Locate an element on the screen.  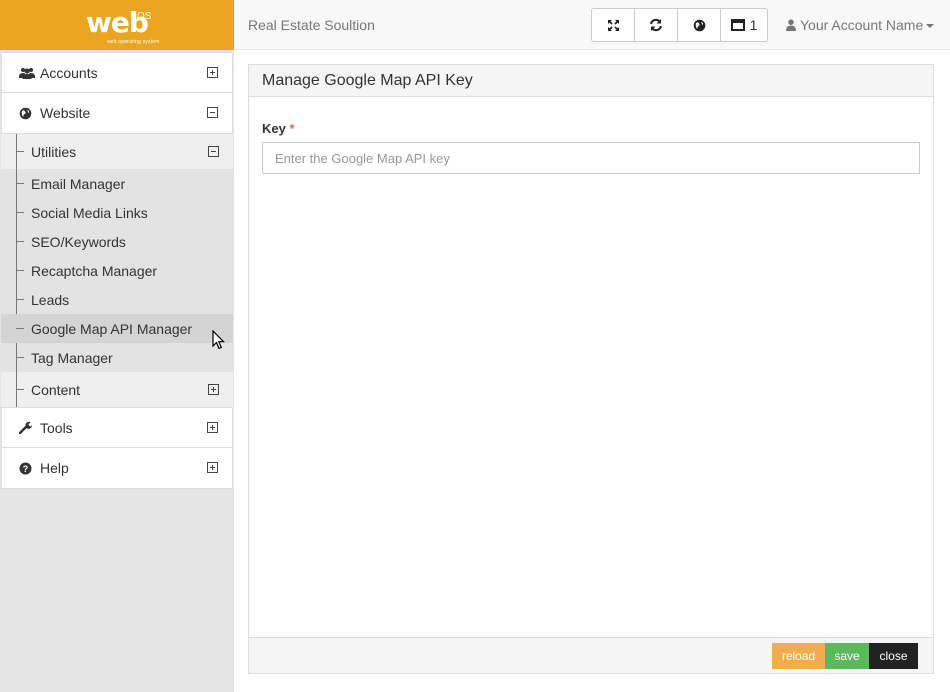
sidebar-item-content: Content is located at coordinates (117, 389).